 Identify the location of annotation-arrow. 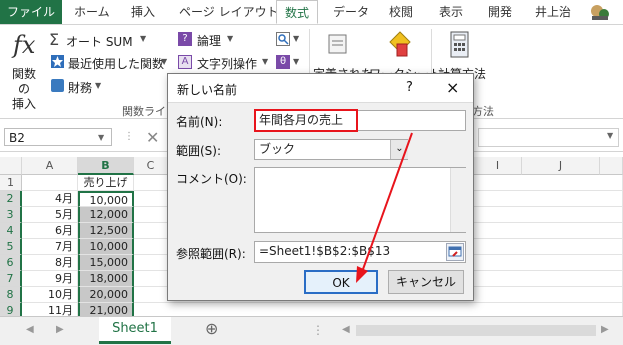
(384, 207).